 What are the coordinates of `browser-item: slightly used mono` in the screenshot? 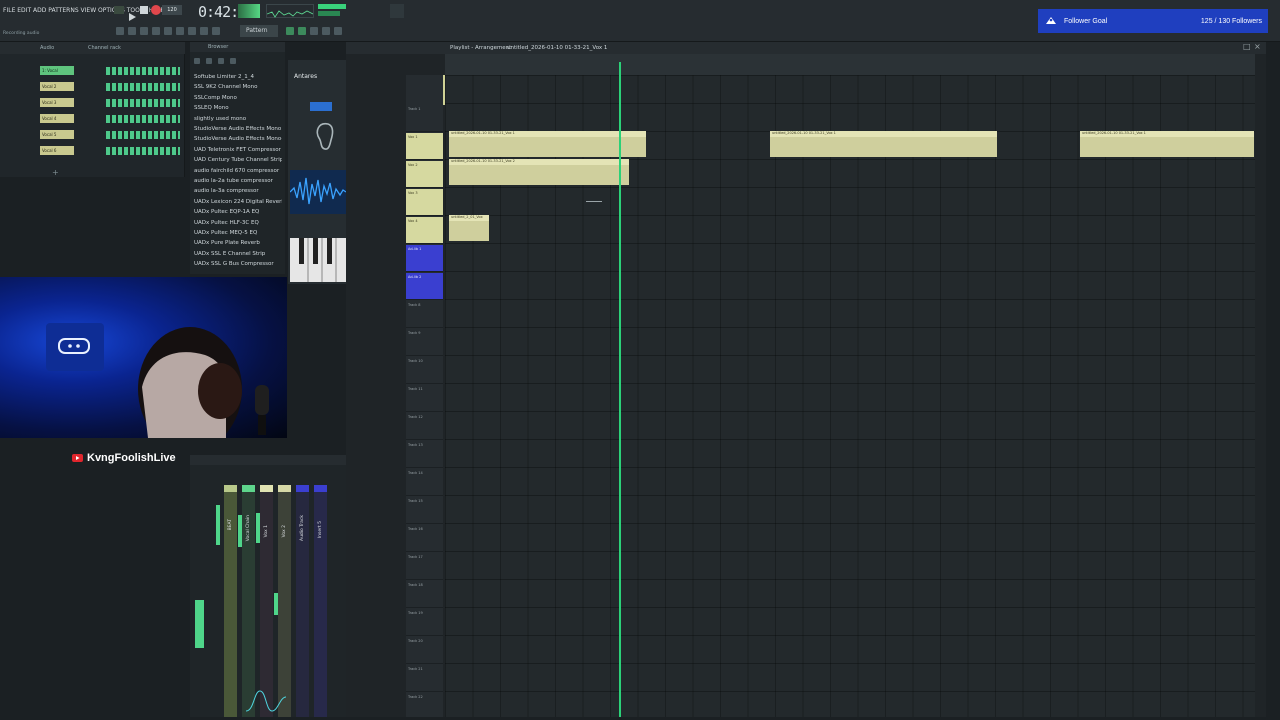 It's located at (238, 119).